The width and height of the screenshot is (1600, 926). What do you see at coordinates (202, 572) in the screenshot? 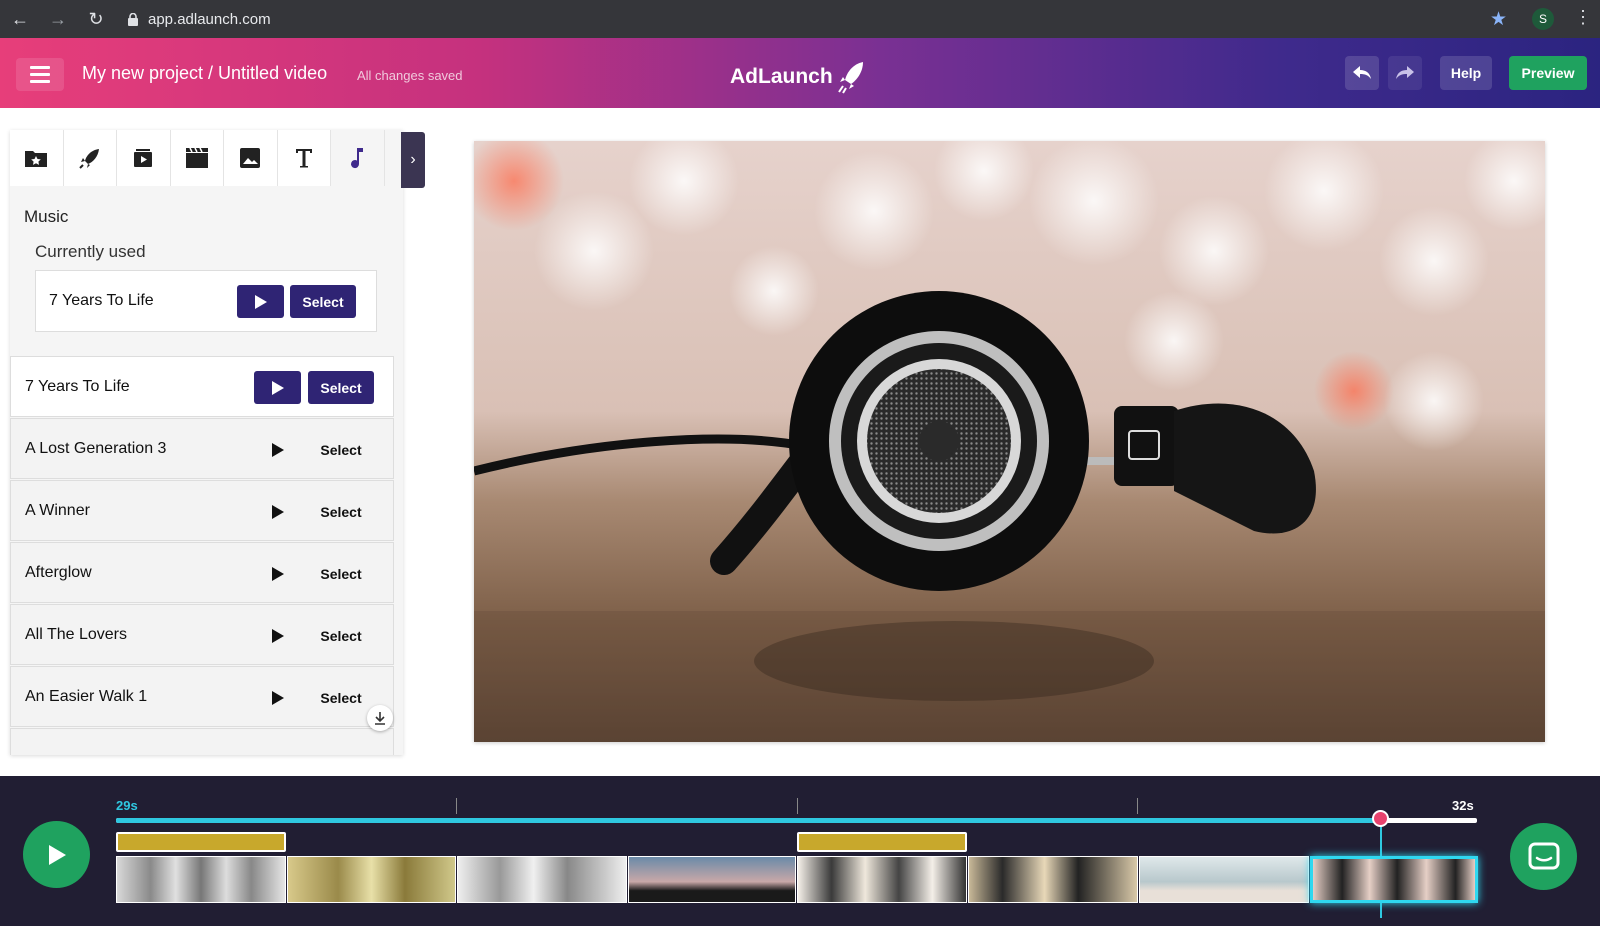
I see `song-row: Afterglow Select` at bounding box center [202, 572].